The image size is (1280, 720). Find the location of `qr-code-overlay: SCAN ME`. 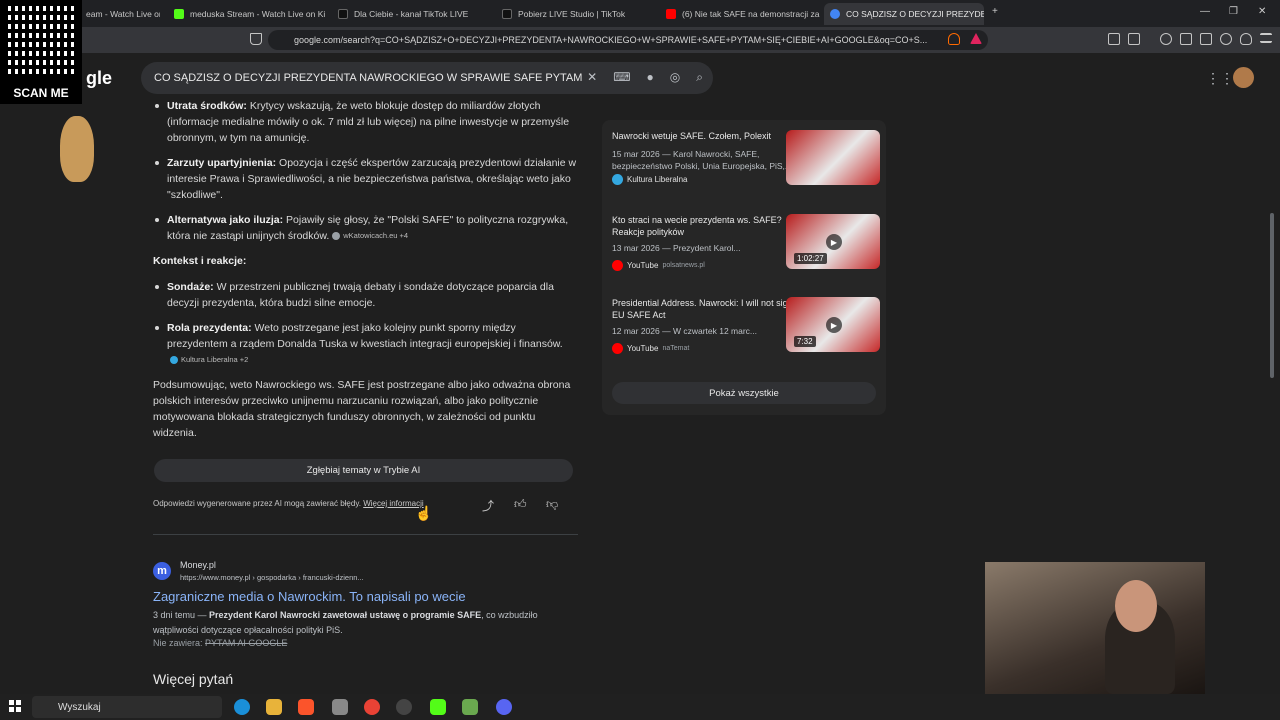

qr-code-overlay: SCAN ME is located at coordinates (41, 52).